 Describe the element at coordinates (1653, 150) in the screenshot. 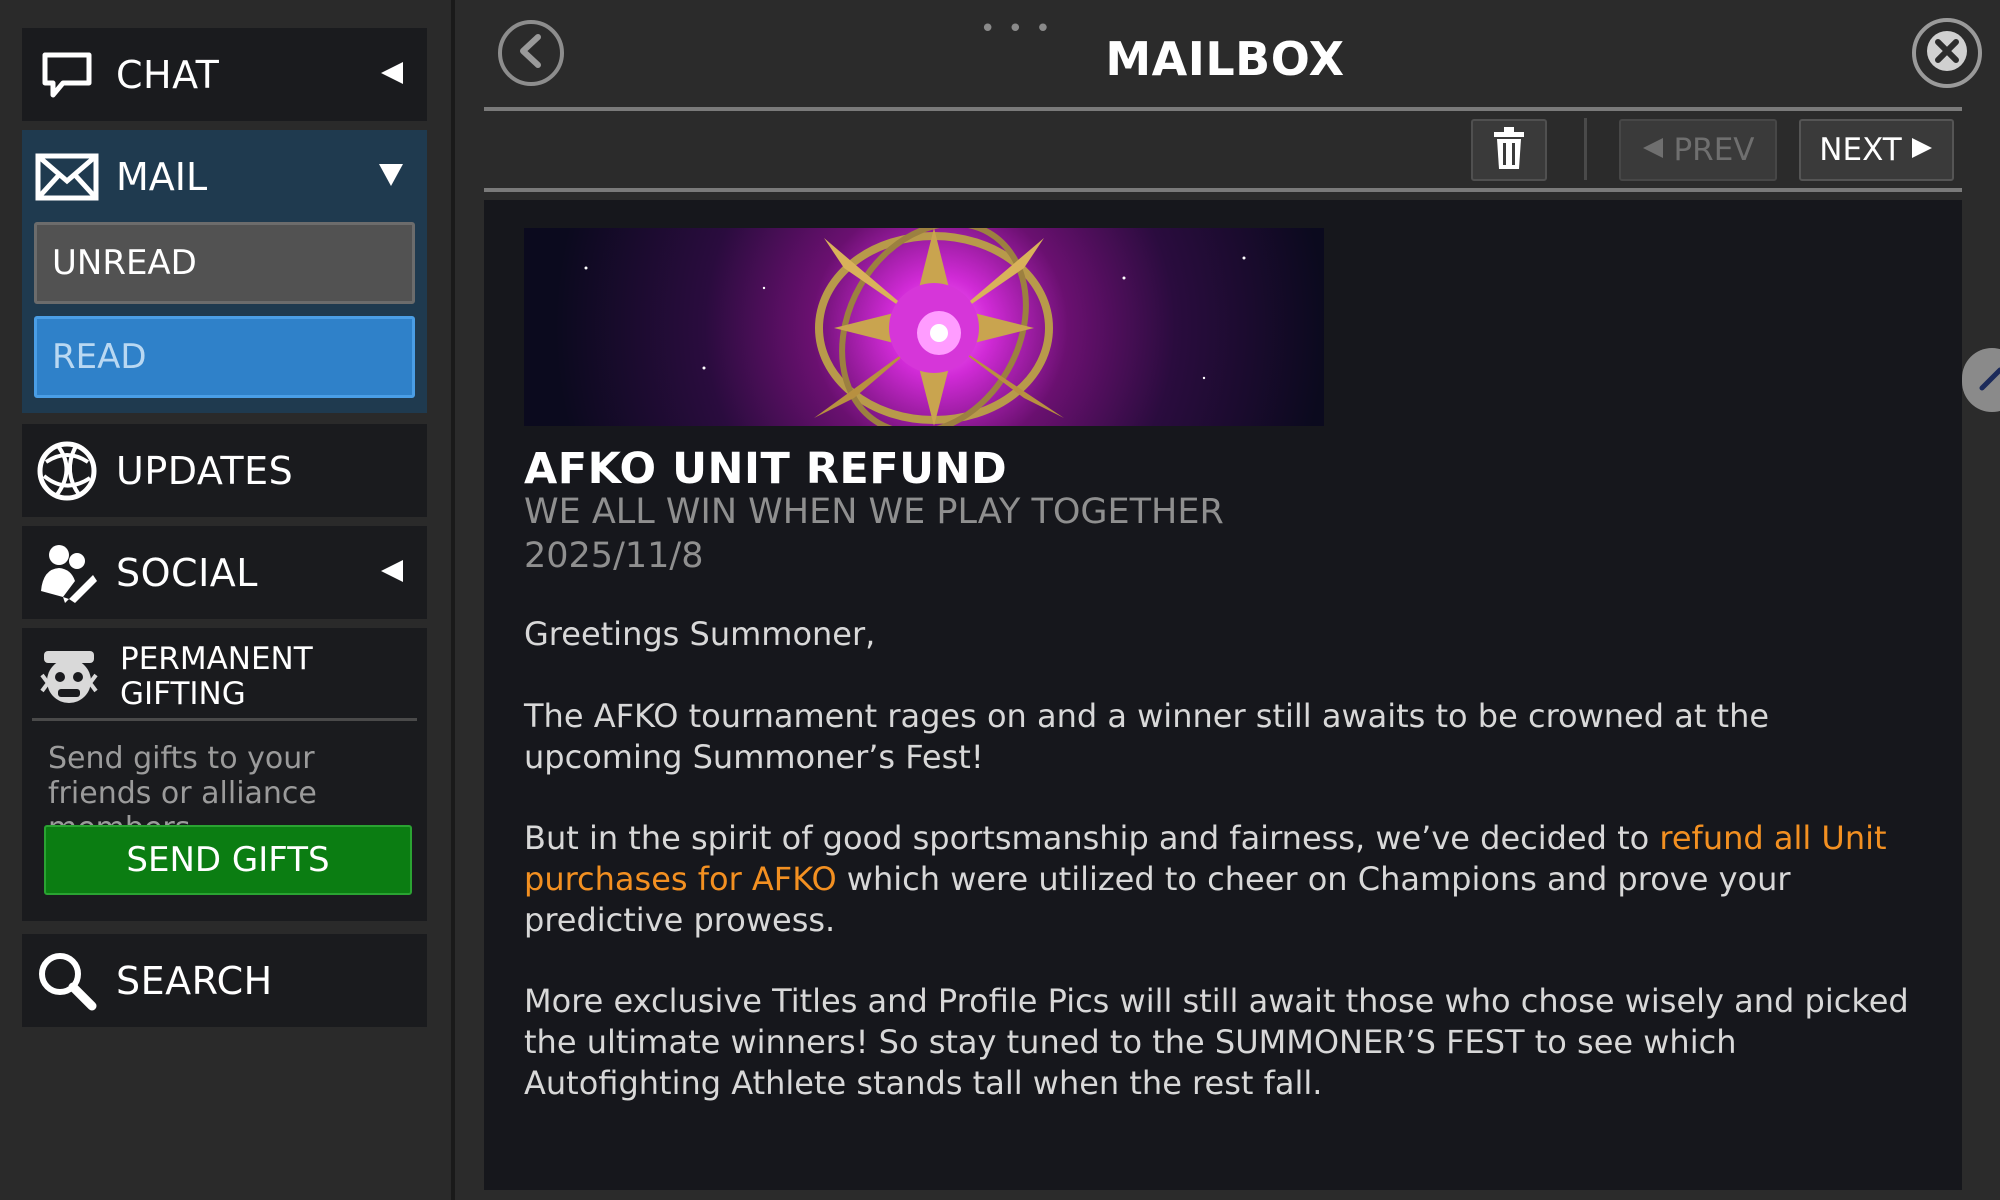

I see `arrow-left-icon` at that location.